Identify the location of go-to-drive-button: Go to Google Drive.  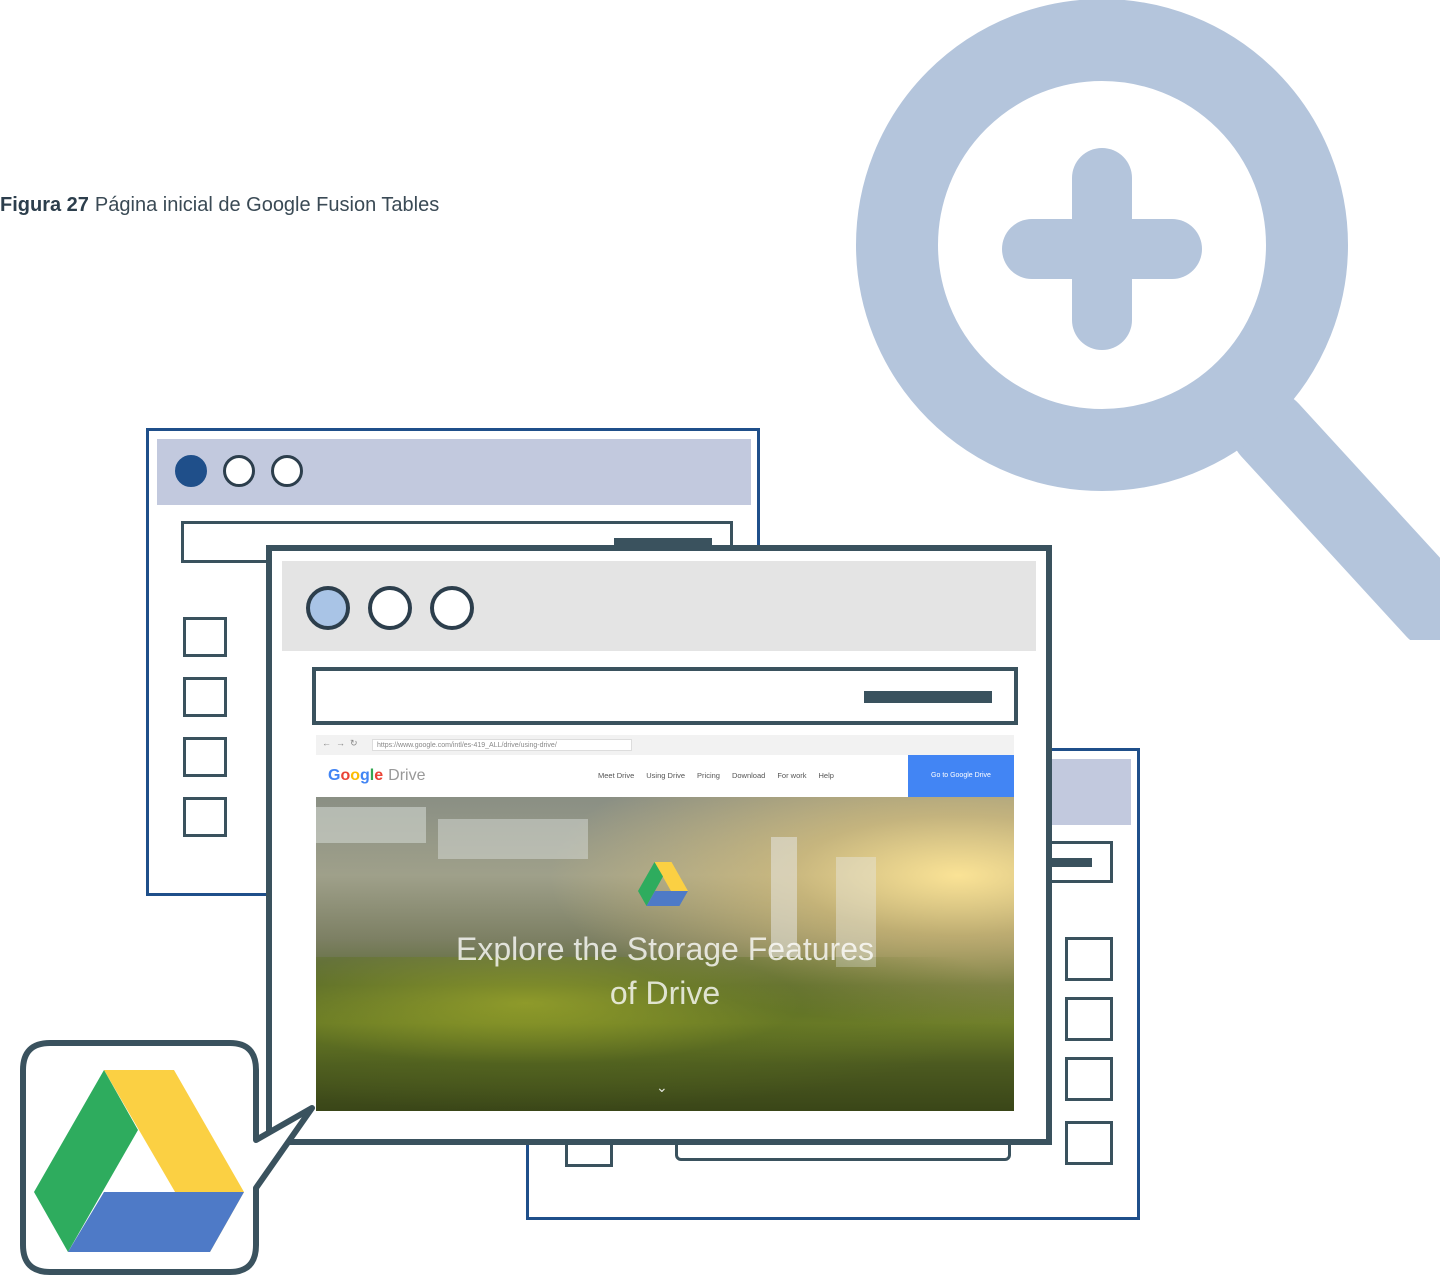
(961, 776).